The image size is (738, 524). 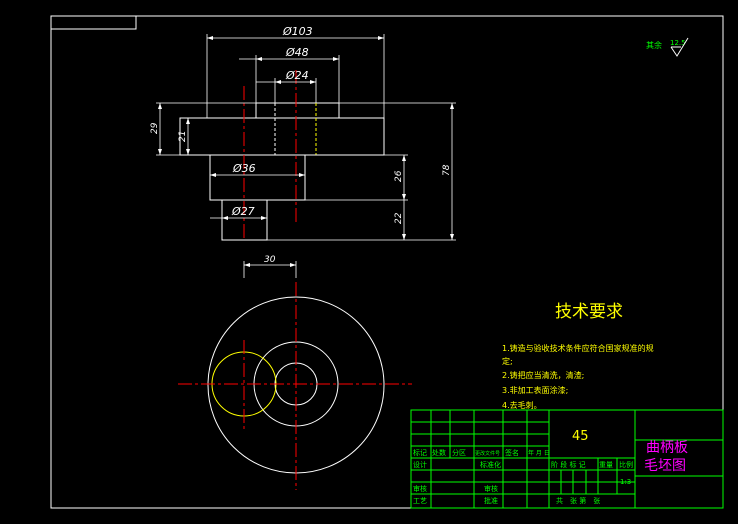 What do you see at coordinates (580, 436) in the screenshot?
I see `material-text: 45` at bounding box center [580, 436].